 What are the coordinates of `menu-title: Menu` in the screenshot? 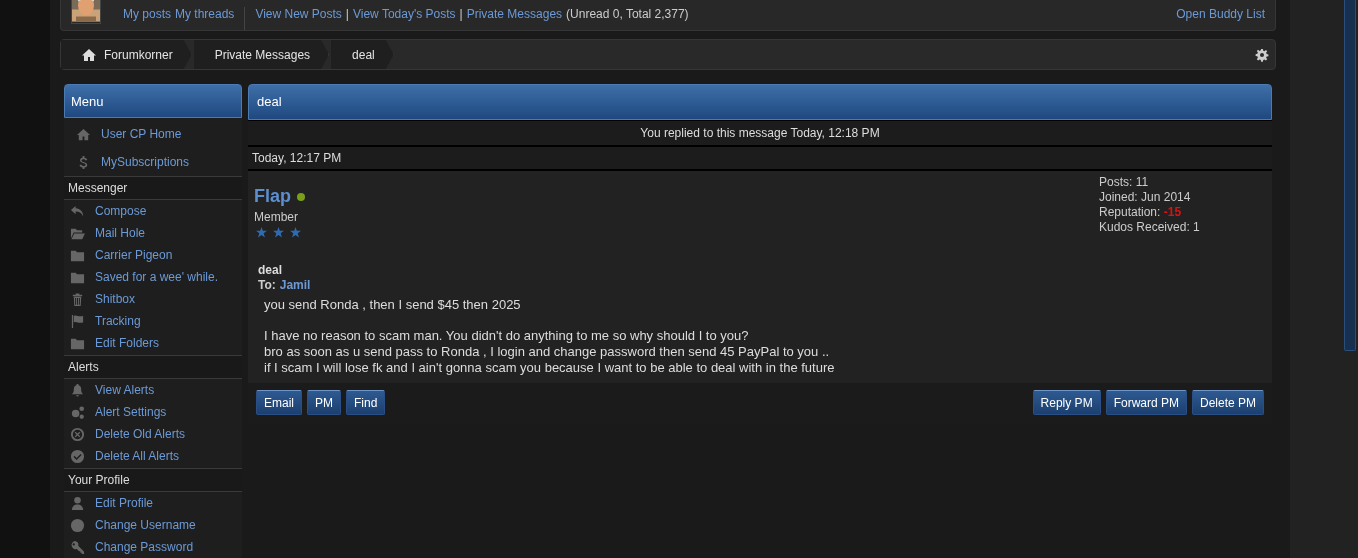 It's located at (153, 101).